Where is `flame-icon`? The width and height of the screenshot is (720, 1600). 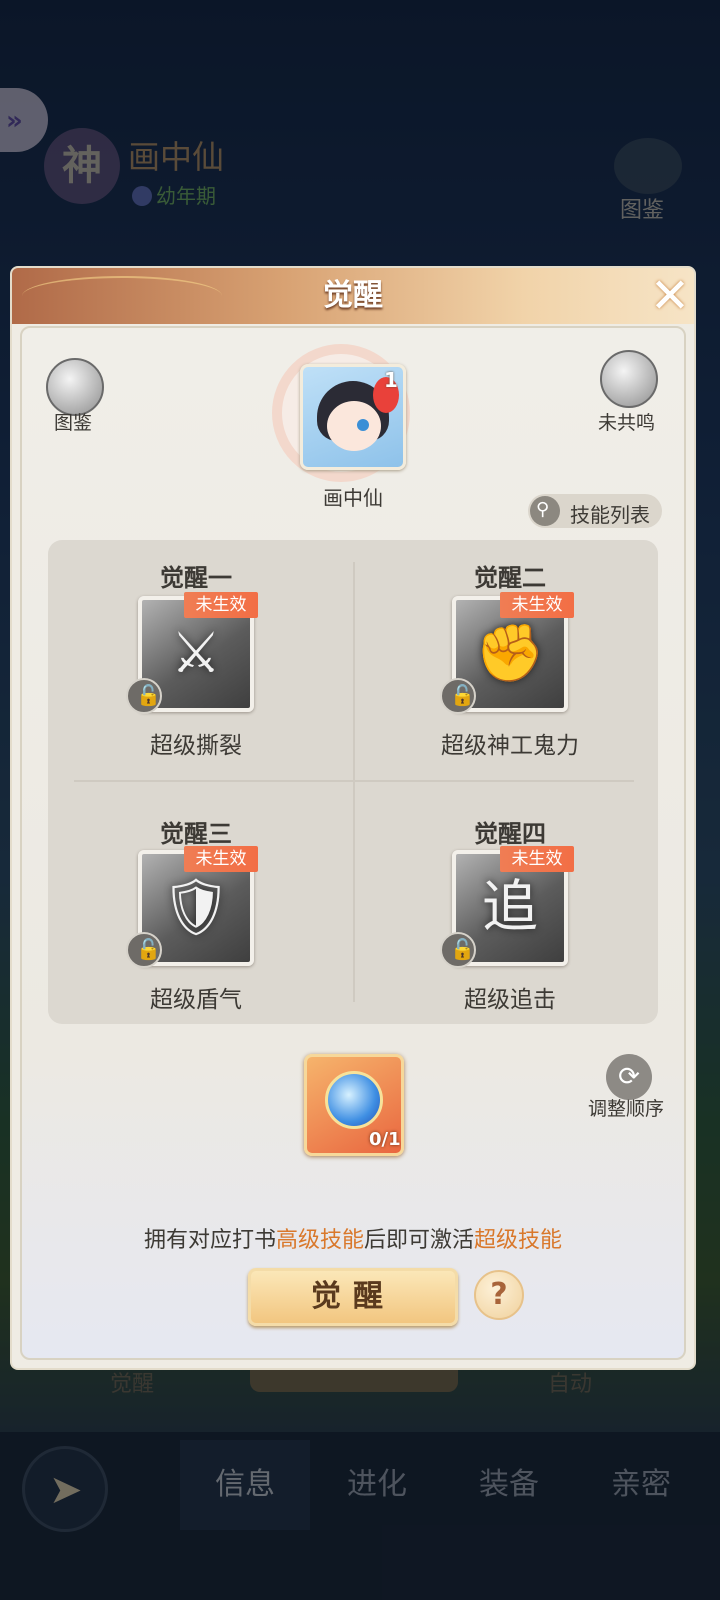
flame-icon is located at coordinates (629, 379).